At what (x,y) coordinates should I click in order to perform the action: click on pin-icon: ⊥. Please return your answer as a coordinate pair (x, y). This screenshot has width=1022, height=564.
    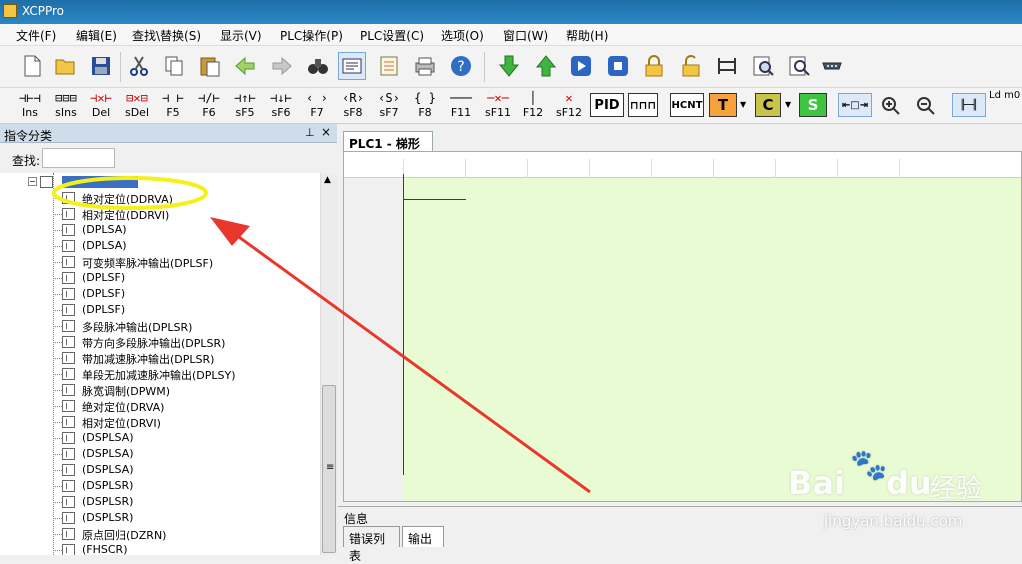
    Looking at the image, I should click on (310, 132).